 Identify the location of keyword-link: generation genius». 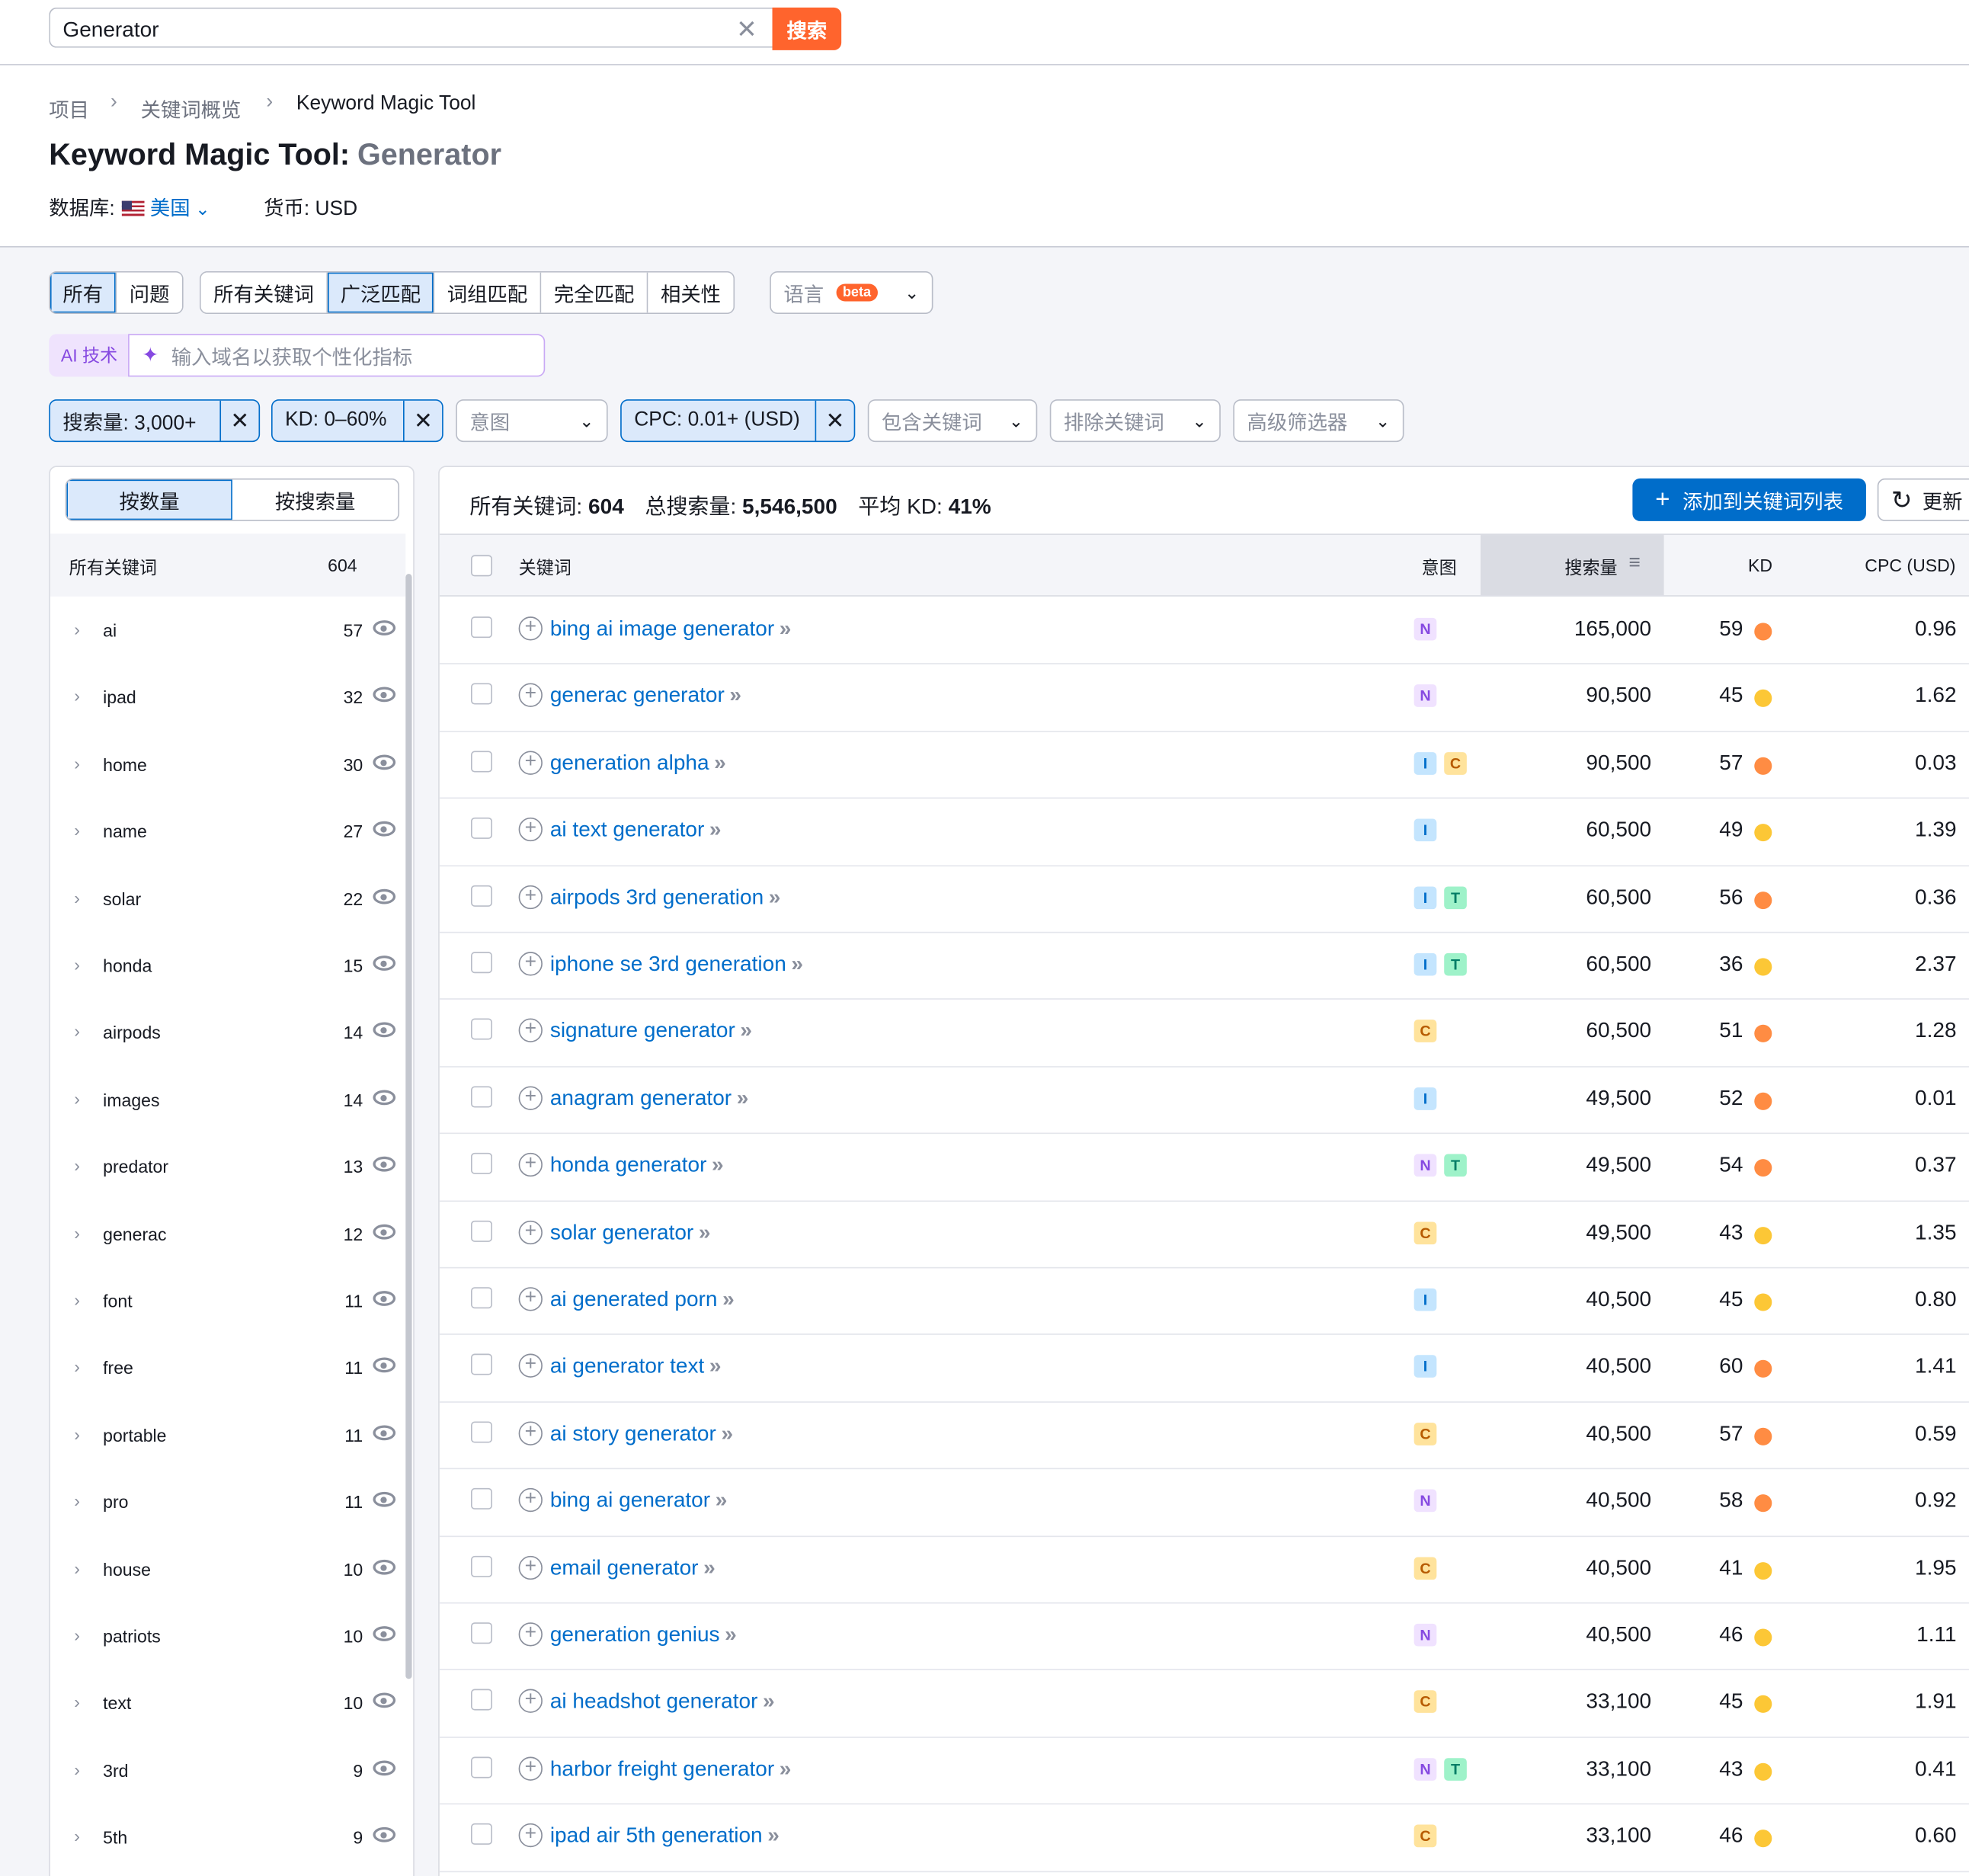
(644, 1634).